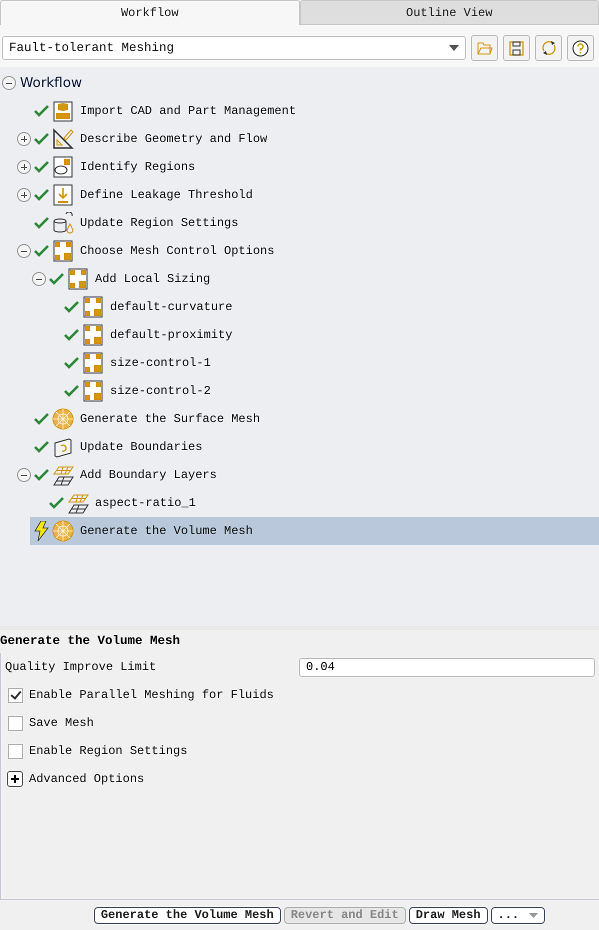 This screenshot has height=930, width=599. Describe the element at coordinates (314, 251) in the screenshot. I see `tree-item: Choose Mesh Control Options` at that location.